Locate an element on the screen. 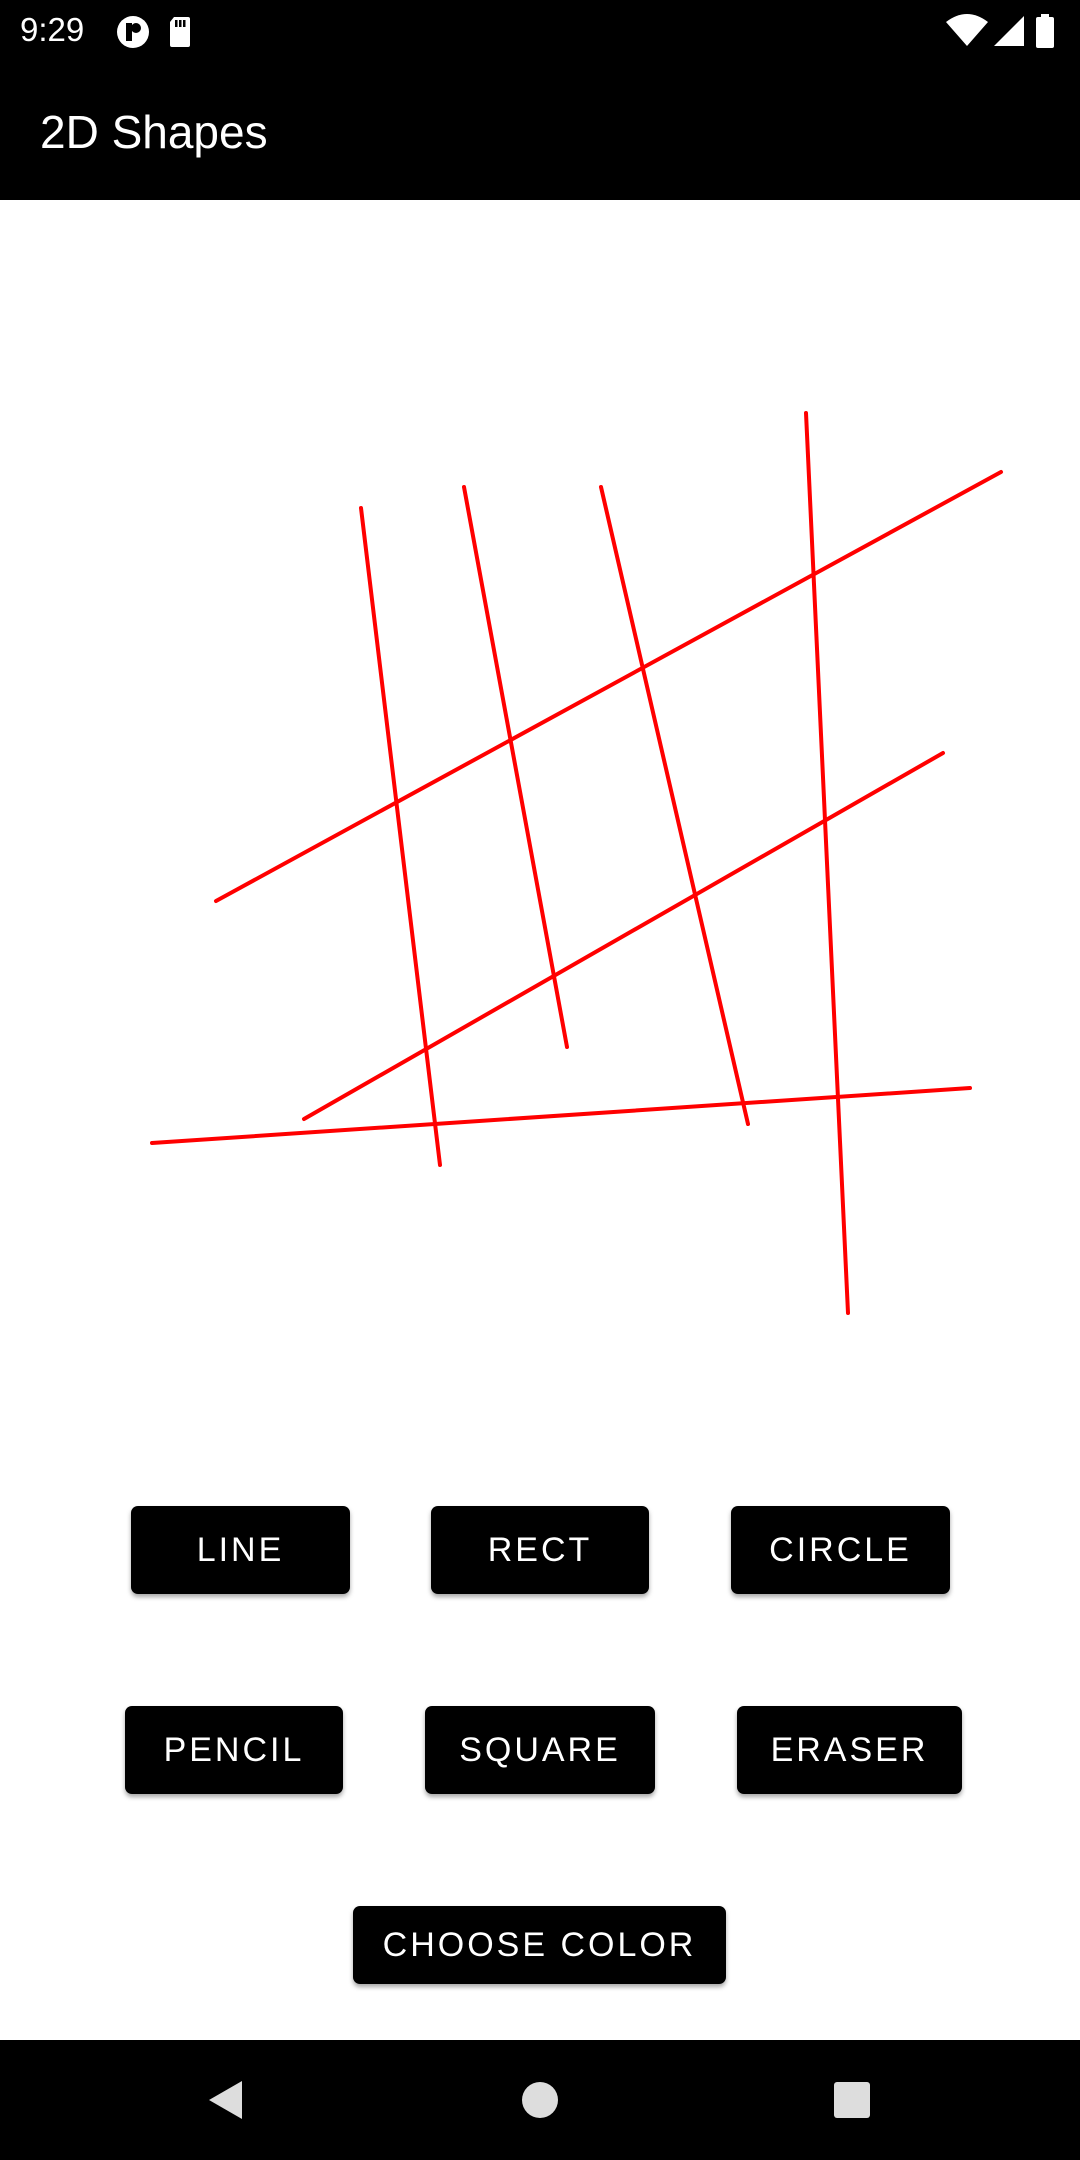 Image resolution: width=1080 pixels, height=2160 pixels. status-left-icons is located at coordinates (156, 32).